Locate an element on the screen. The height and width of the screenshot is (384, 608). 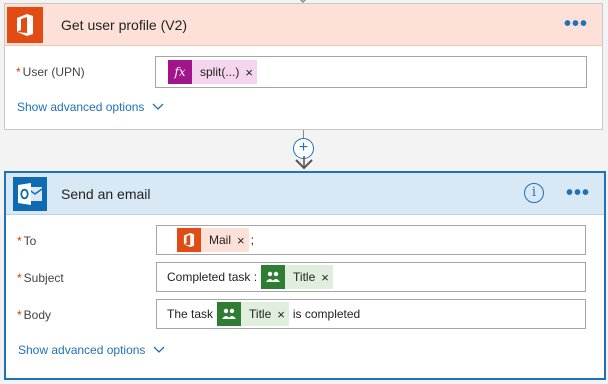
field-label: * To is located at coordinates (27, 241).